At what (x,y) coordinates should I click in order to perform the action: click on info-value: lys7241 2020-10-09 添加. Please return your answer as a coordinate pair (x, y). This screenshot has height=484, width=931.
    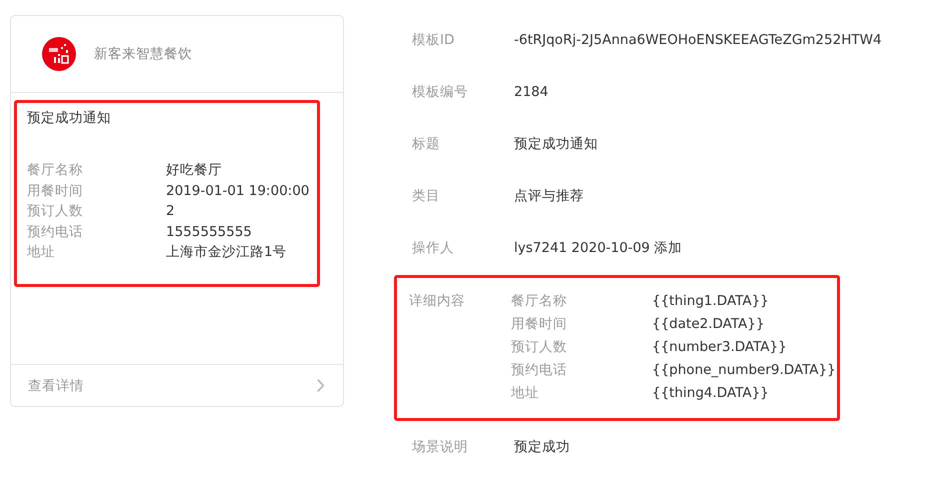
    Looking at the image, I should click on (598, 248).